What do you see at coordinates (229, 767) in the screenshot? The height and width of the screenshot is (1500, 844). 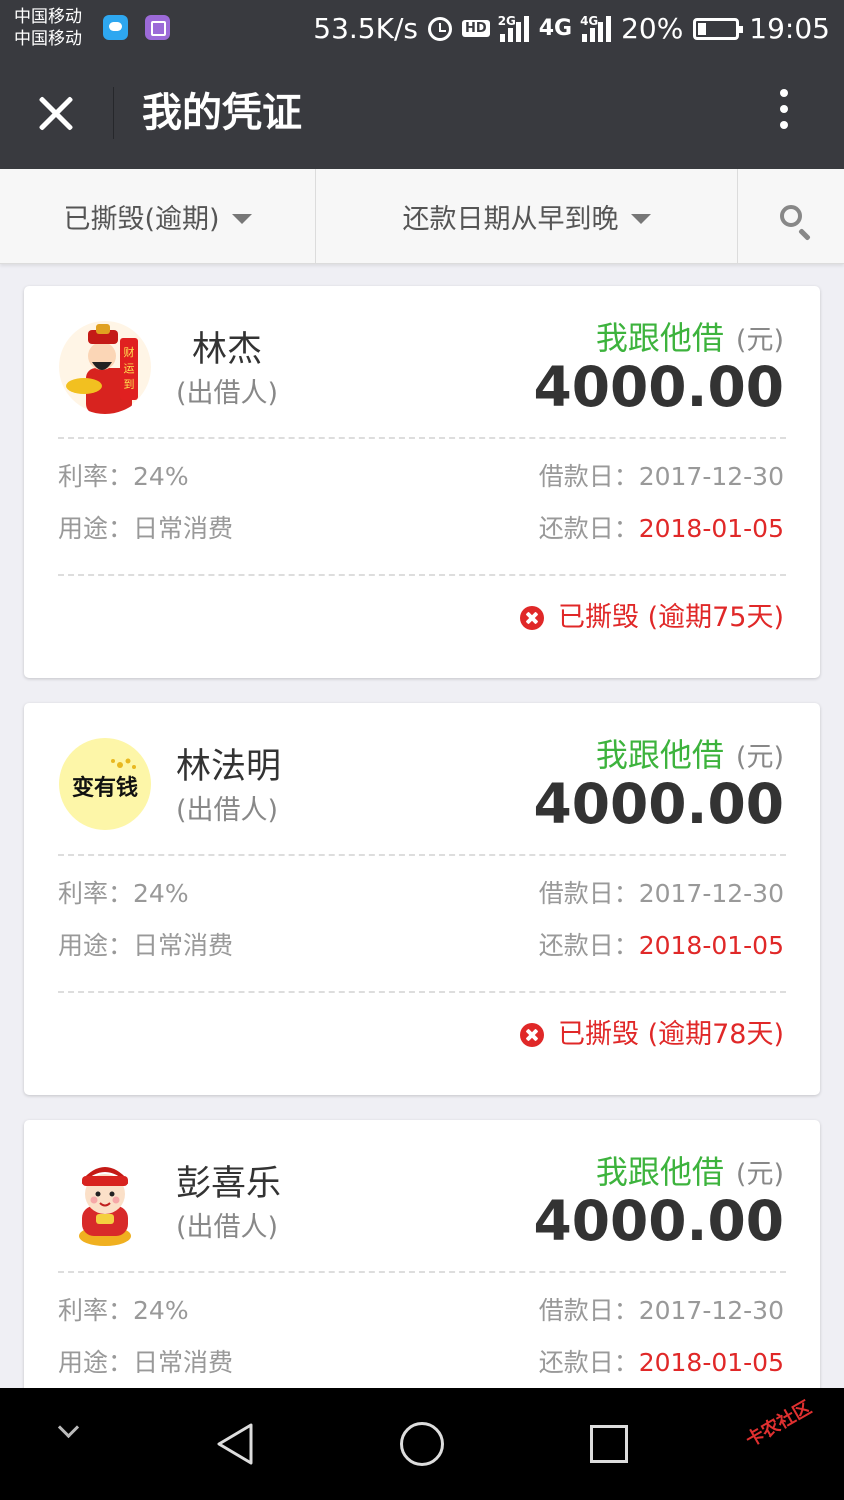 I see `lender-name: 林法明` at bounding box center [229, 767].